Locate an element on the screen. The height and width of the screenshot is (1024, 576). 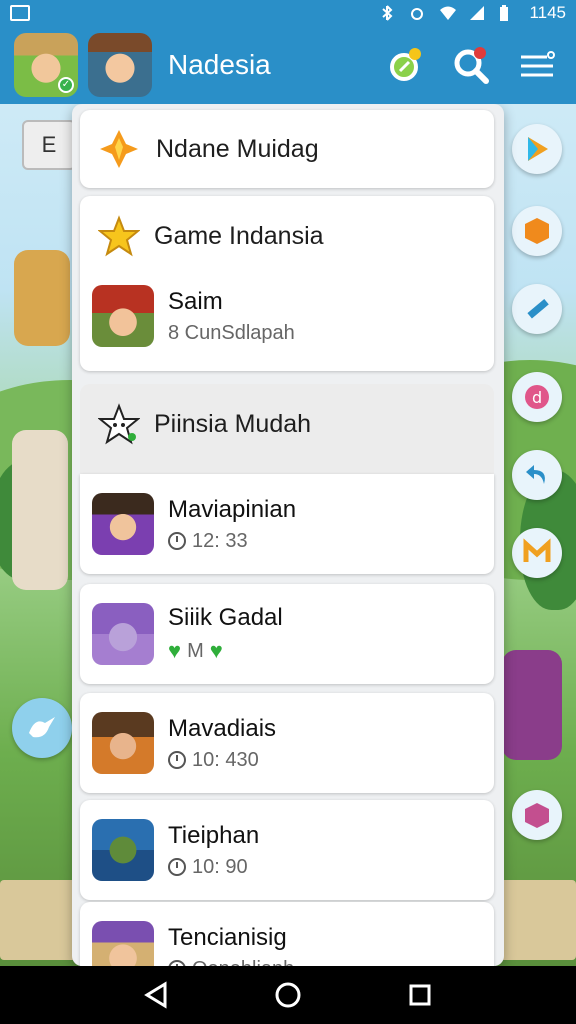
recents-button is located at coordinates (420, 995).